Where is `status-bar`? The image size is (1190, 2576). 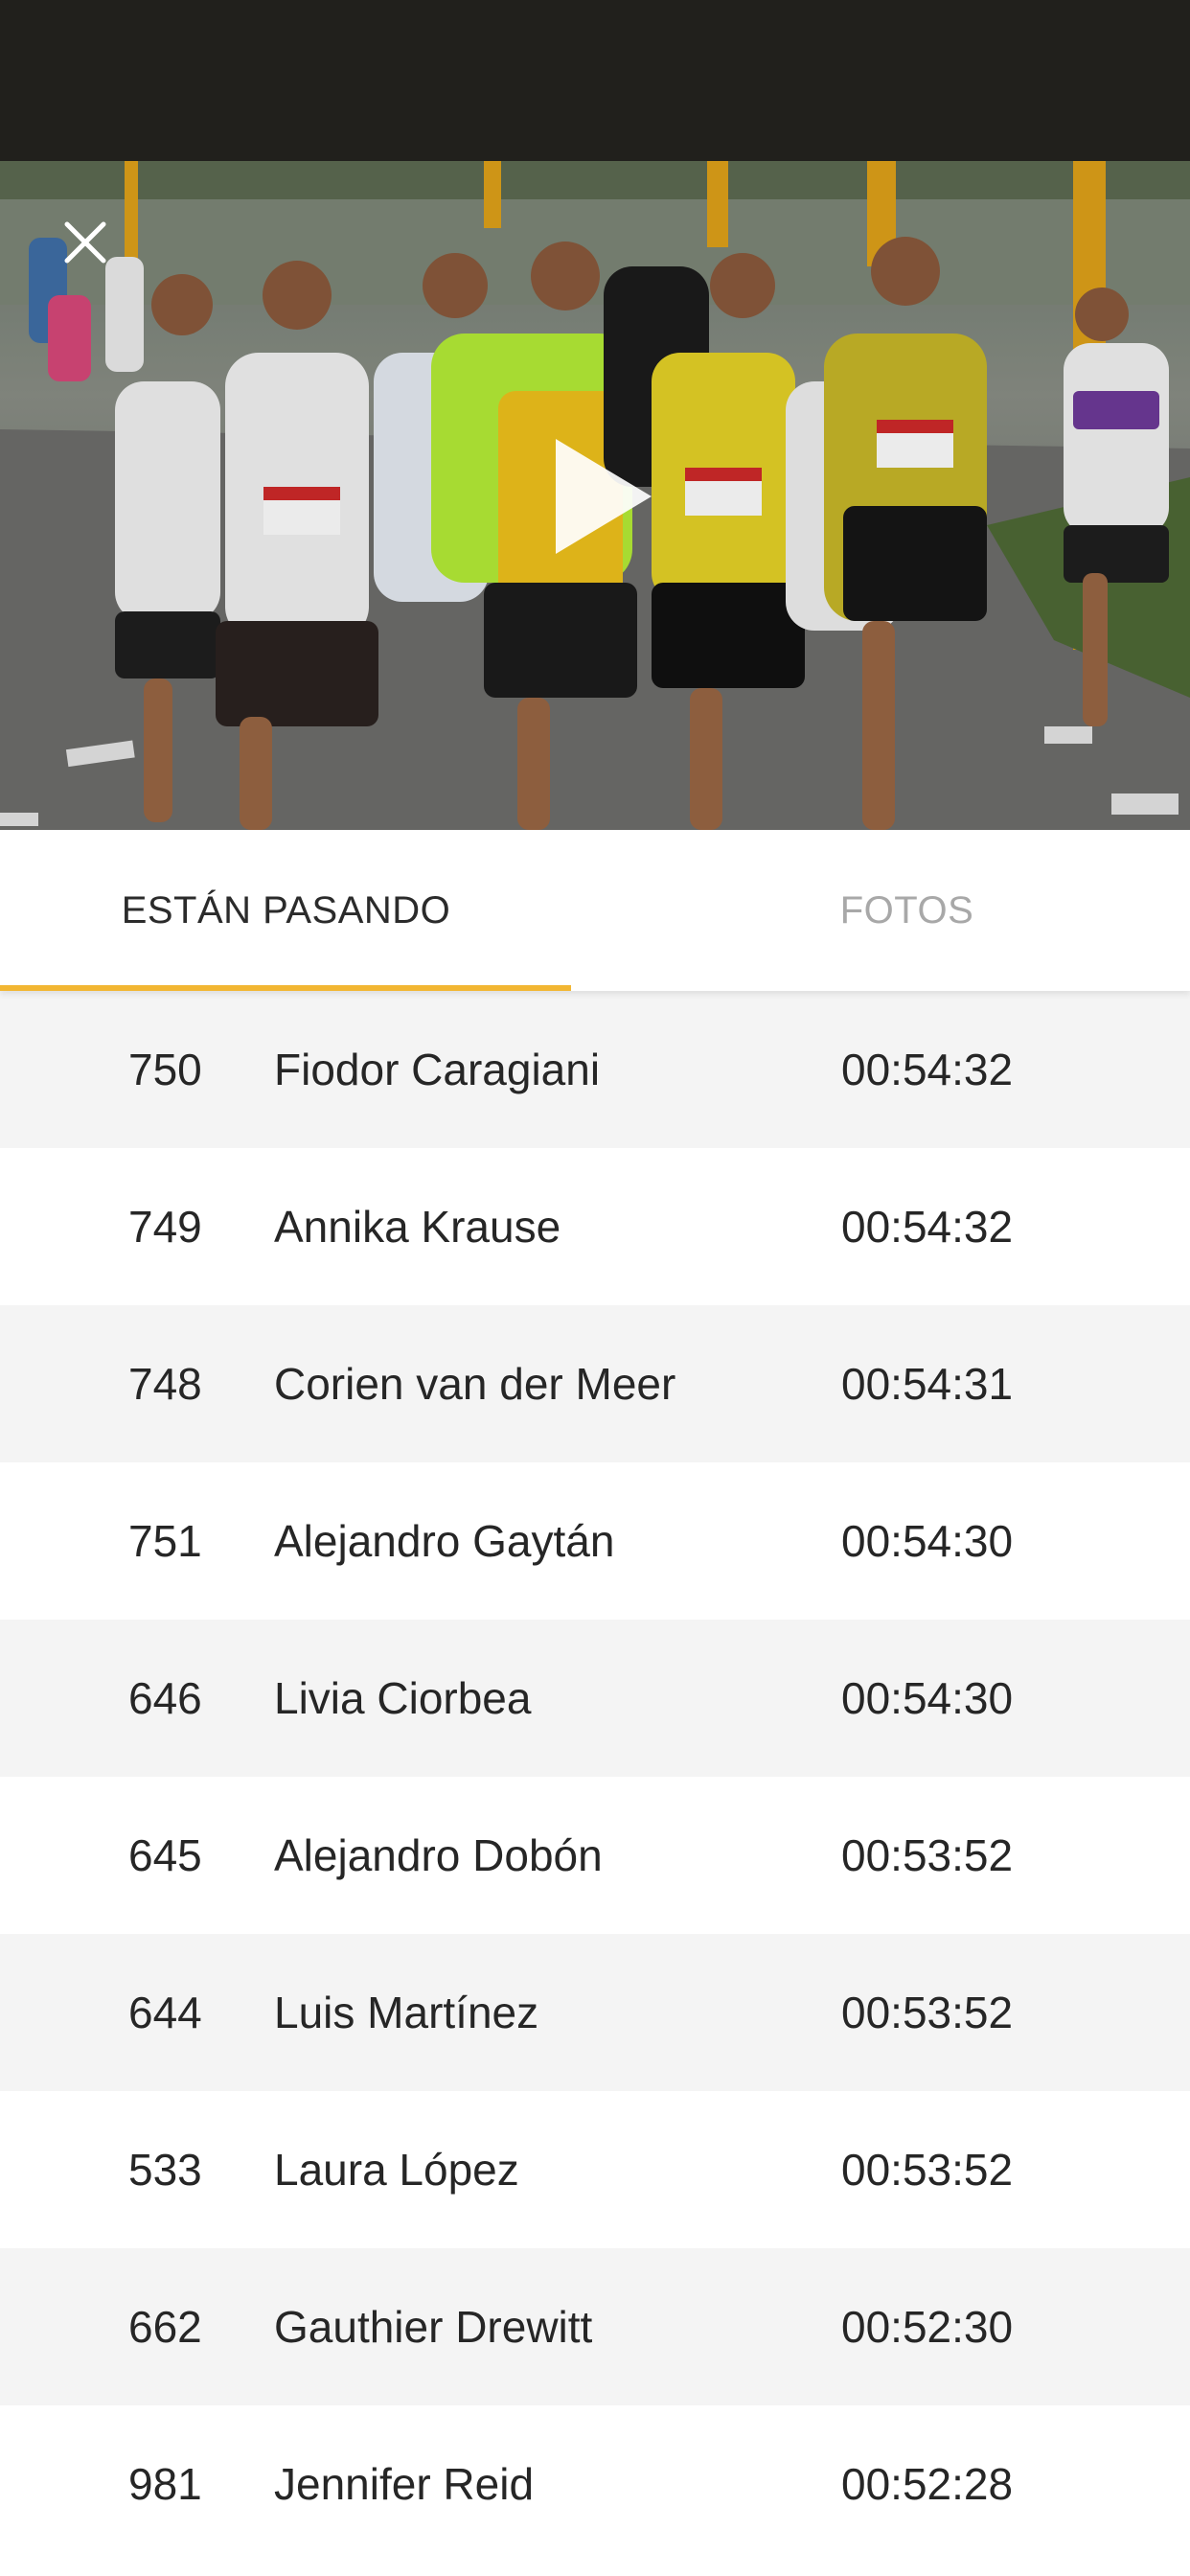 status-bar is located at coordinates (595, 80).